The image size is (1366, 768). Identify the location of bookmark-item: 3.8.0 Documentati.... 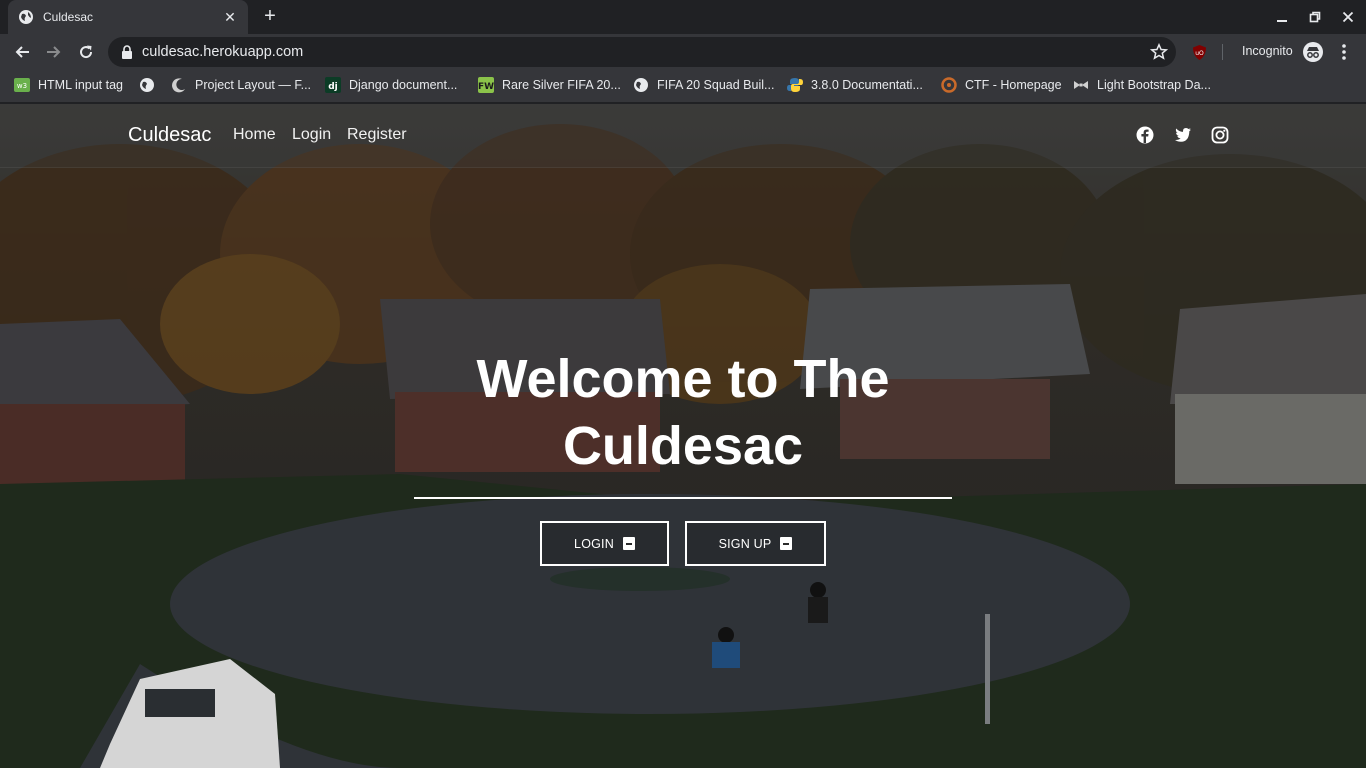
(855, 85).